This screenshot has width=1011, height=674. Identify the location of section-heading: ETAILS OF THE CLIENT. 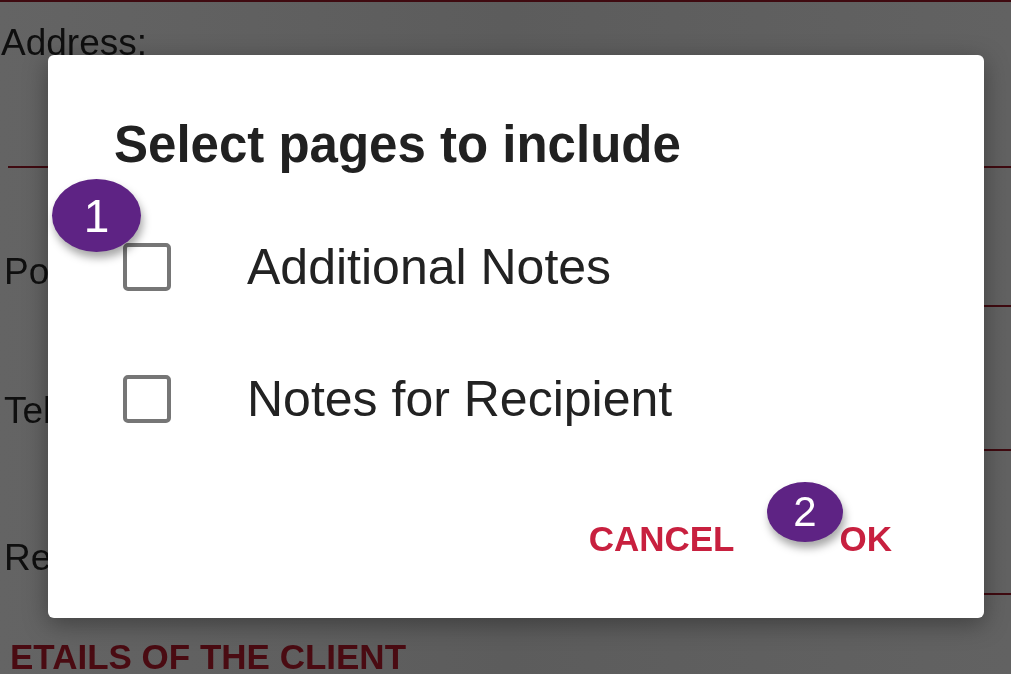
(208, 657).